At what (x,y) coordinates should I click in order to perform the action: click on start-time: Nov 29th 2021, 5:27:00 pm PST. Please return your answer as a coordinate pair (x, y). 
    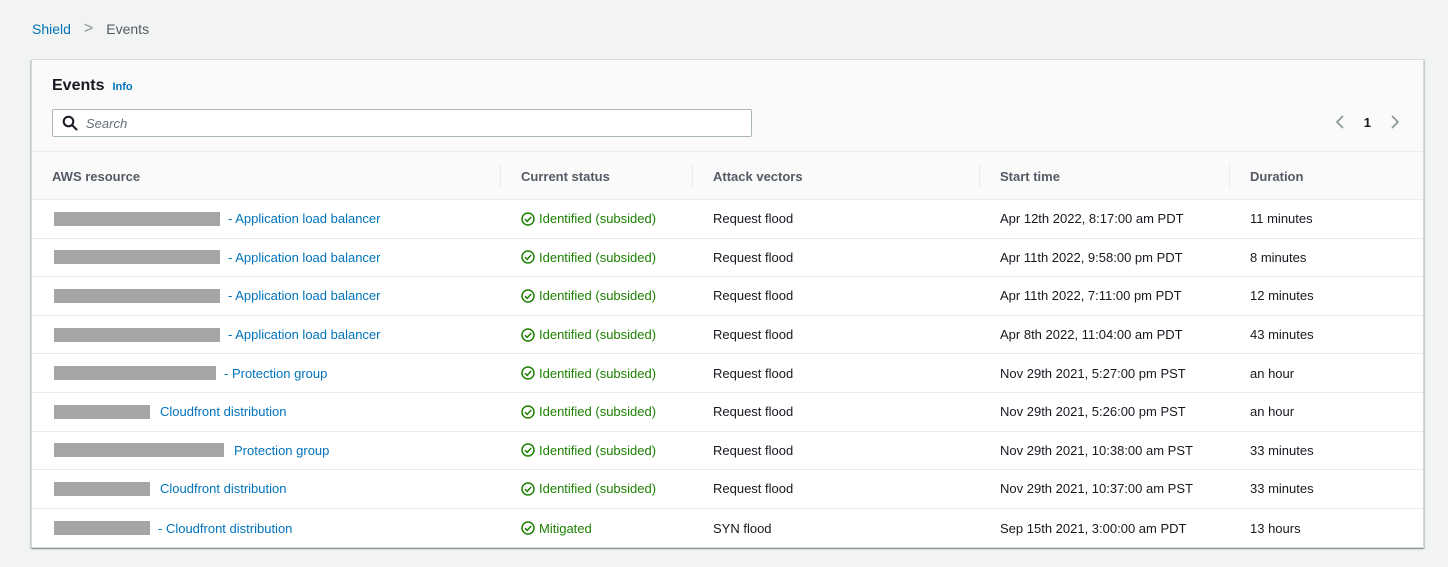
    Looking at the image, I should click on (1093, 373).